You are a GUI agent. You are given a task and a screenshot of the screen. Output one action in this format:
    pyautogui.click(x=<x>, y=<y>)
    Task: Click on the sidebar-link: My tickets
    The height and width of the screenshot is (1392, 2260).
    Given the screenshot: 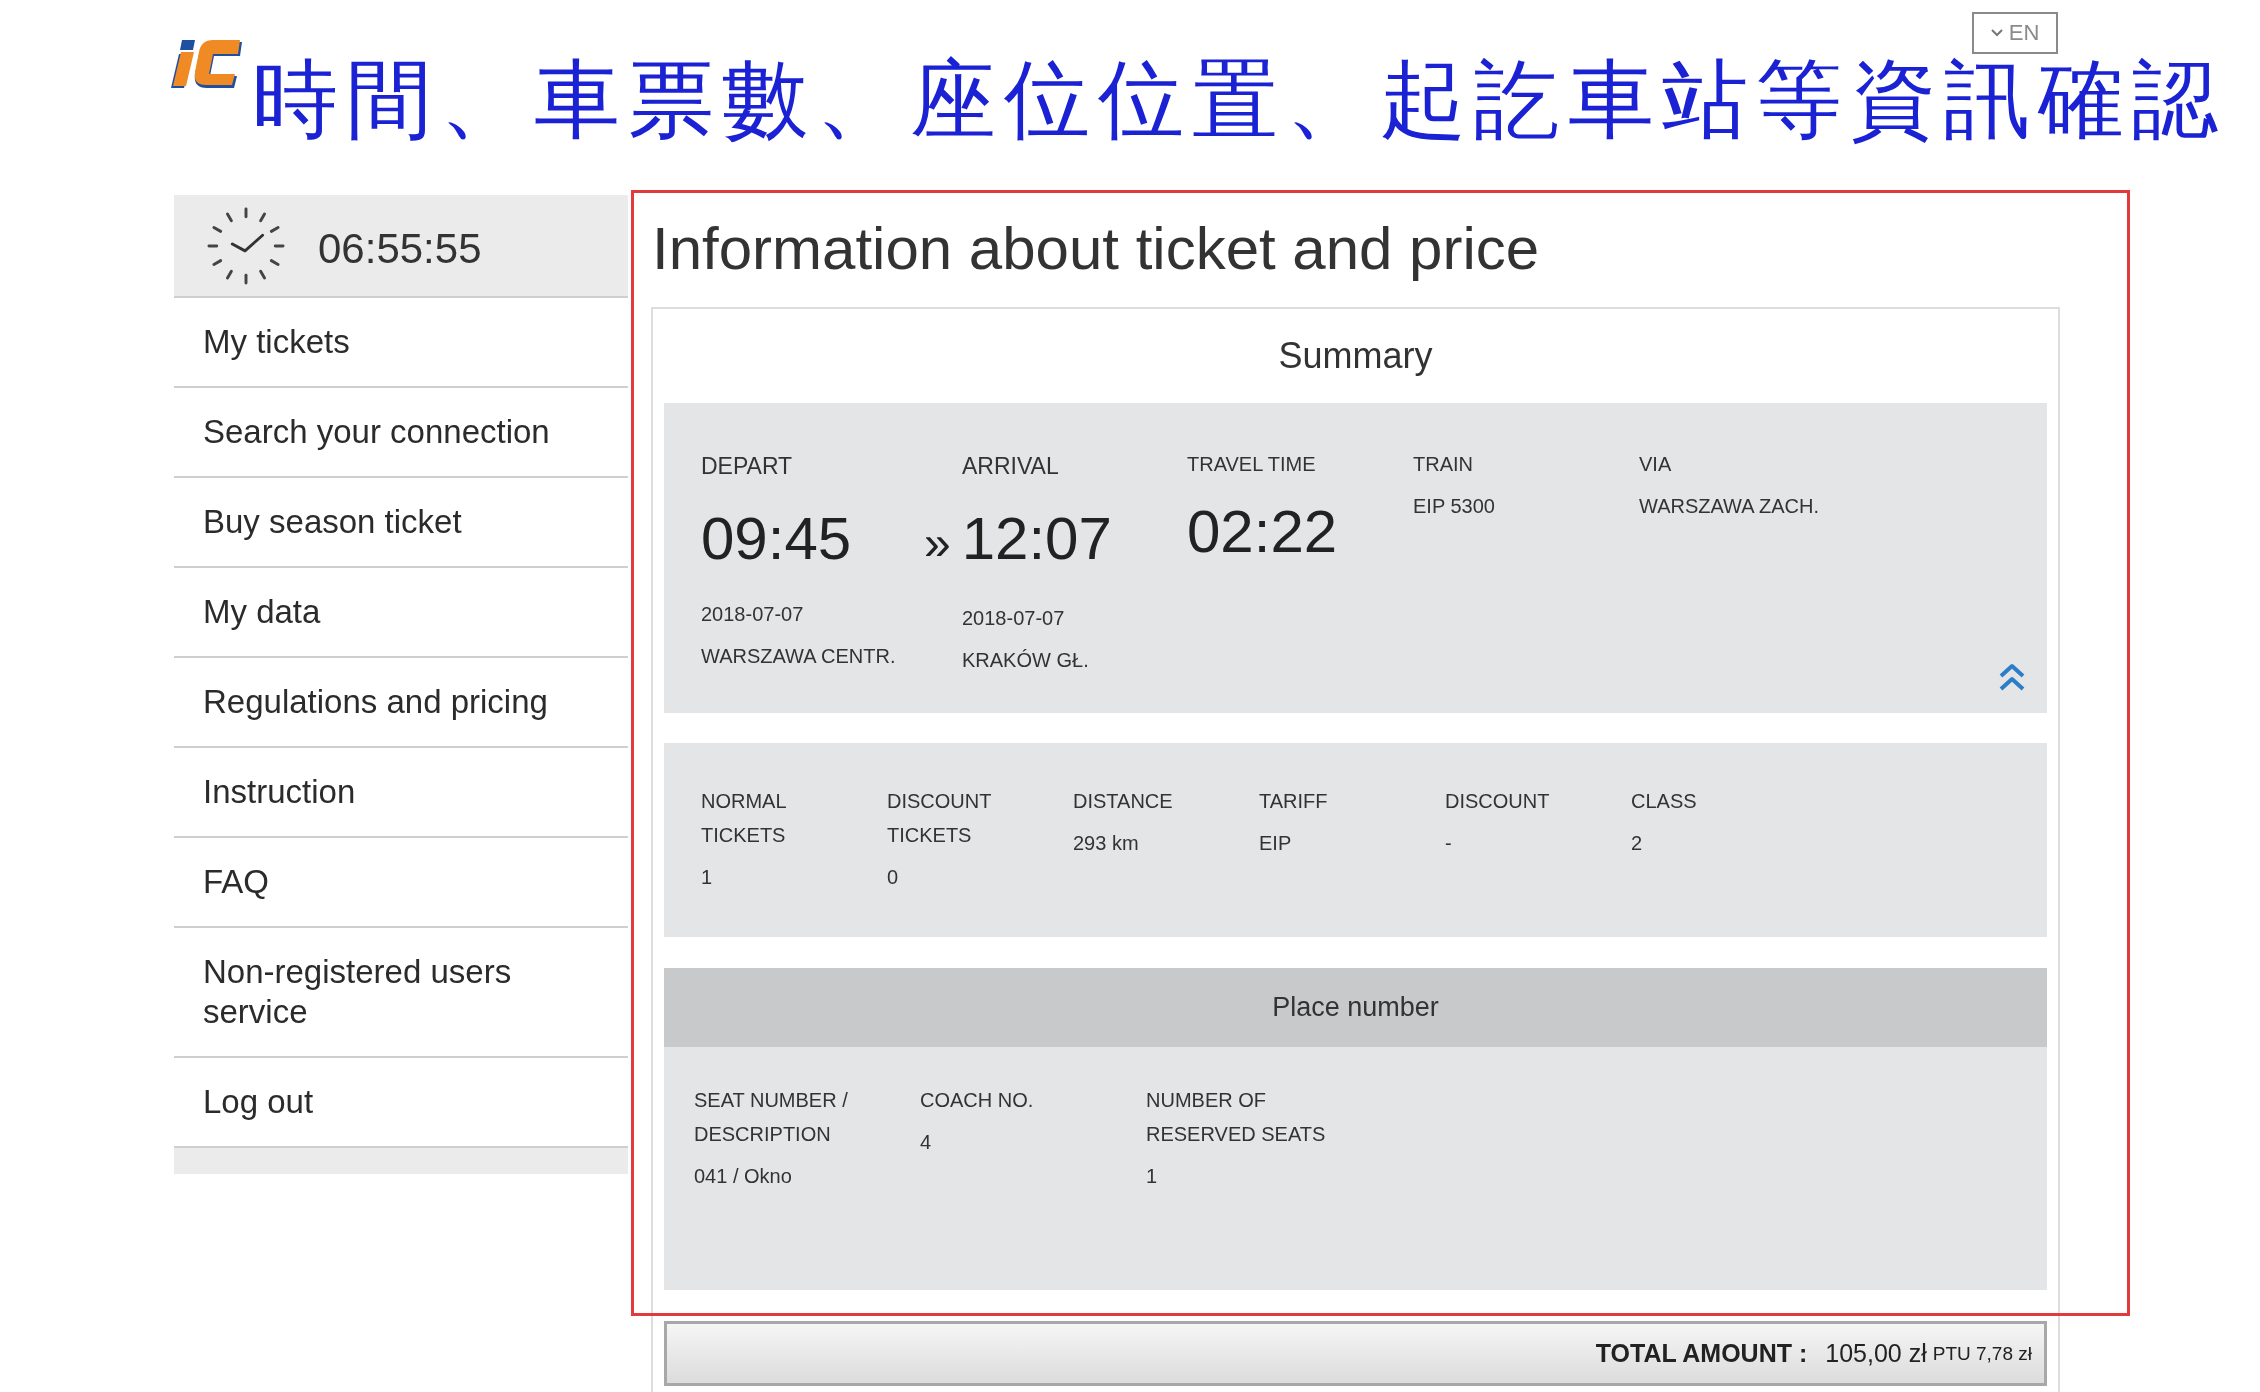 What is the action you would take?
    pyautogui.click(x=401, y=343)
    